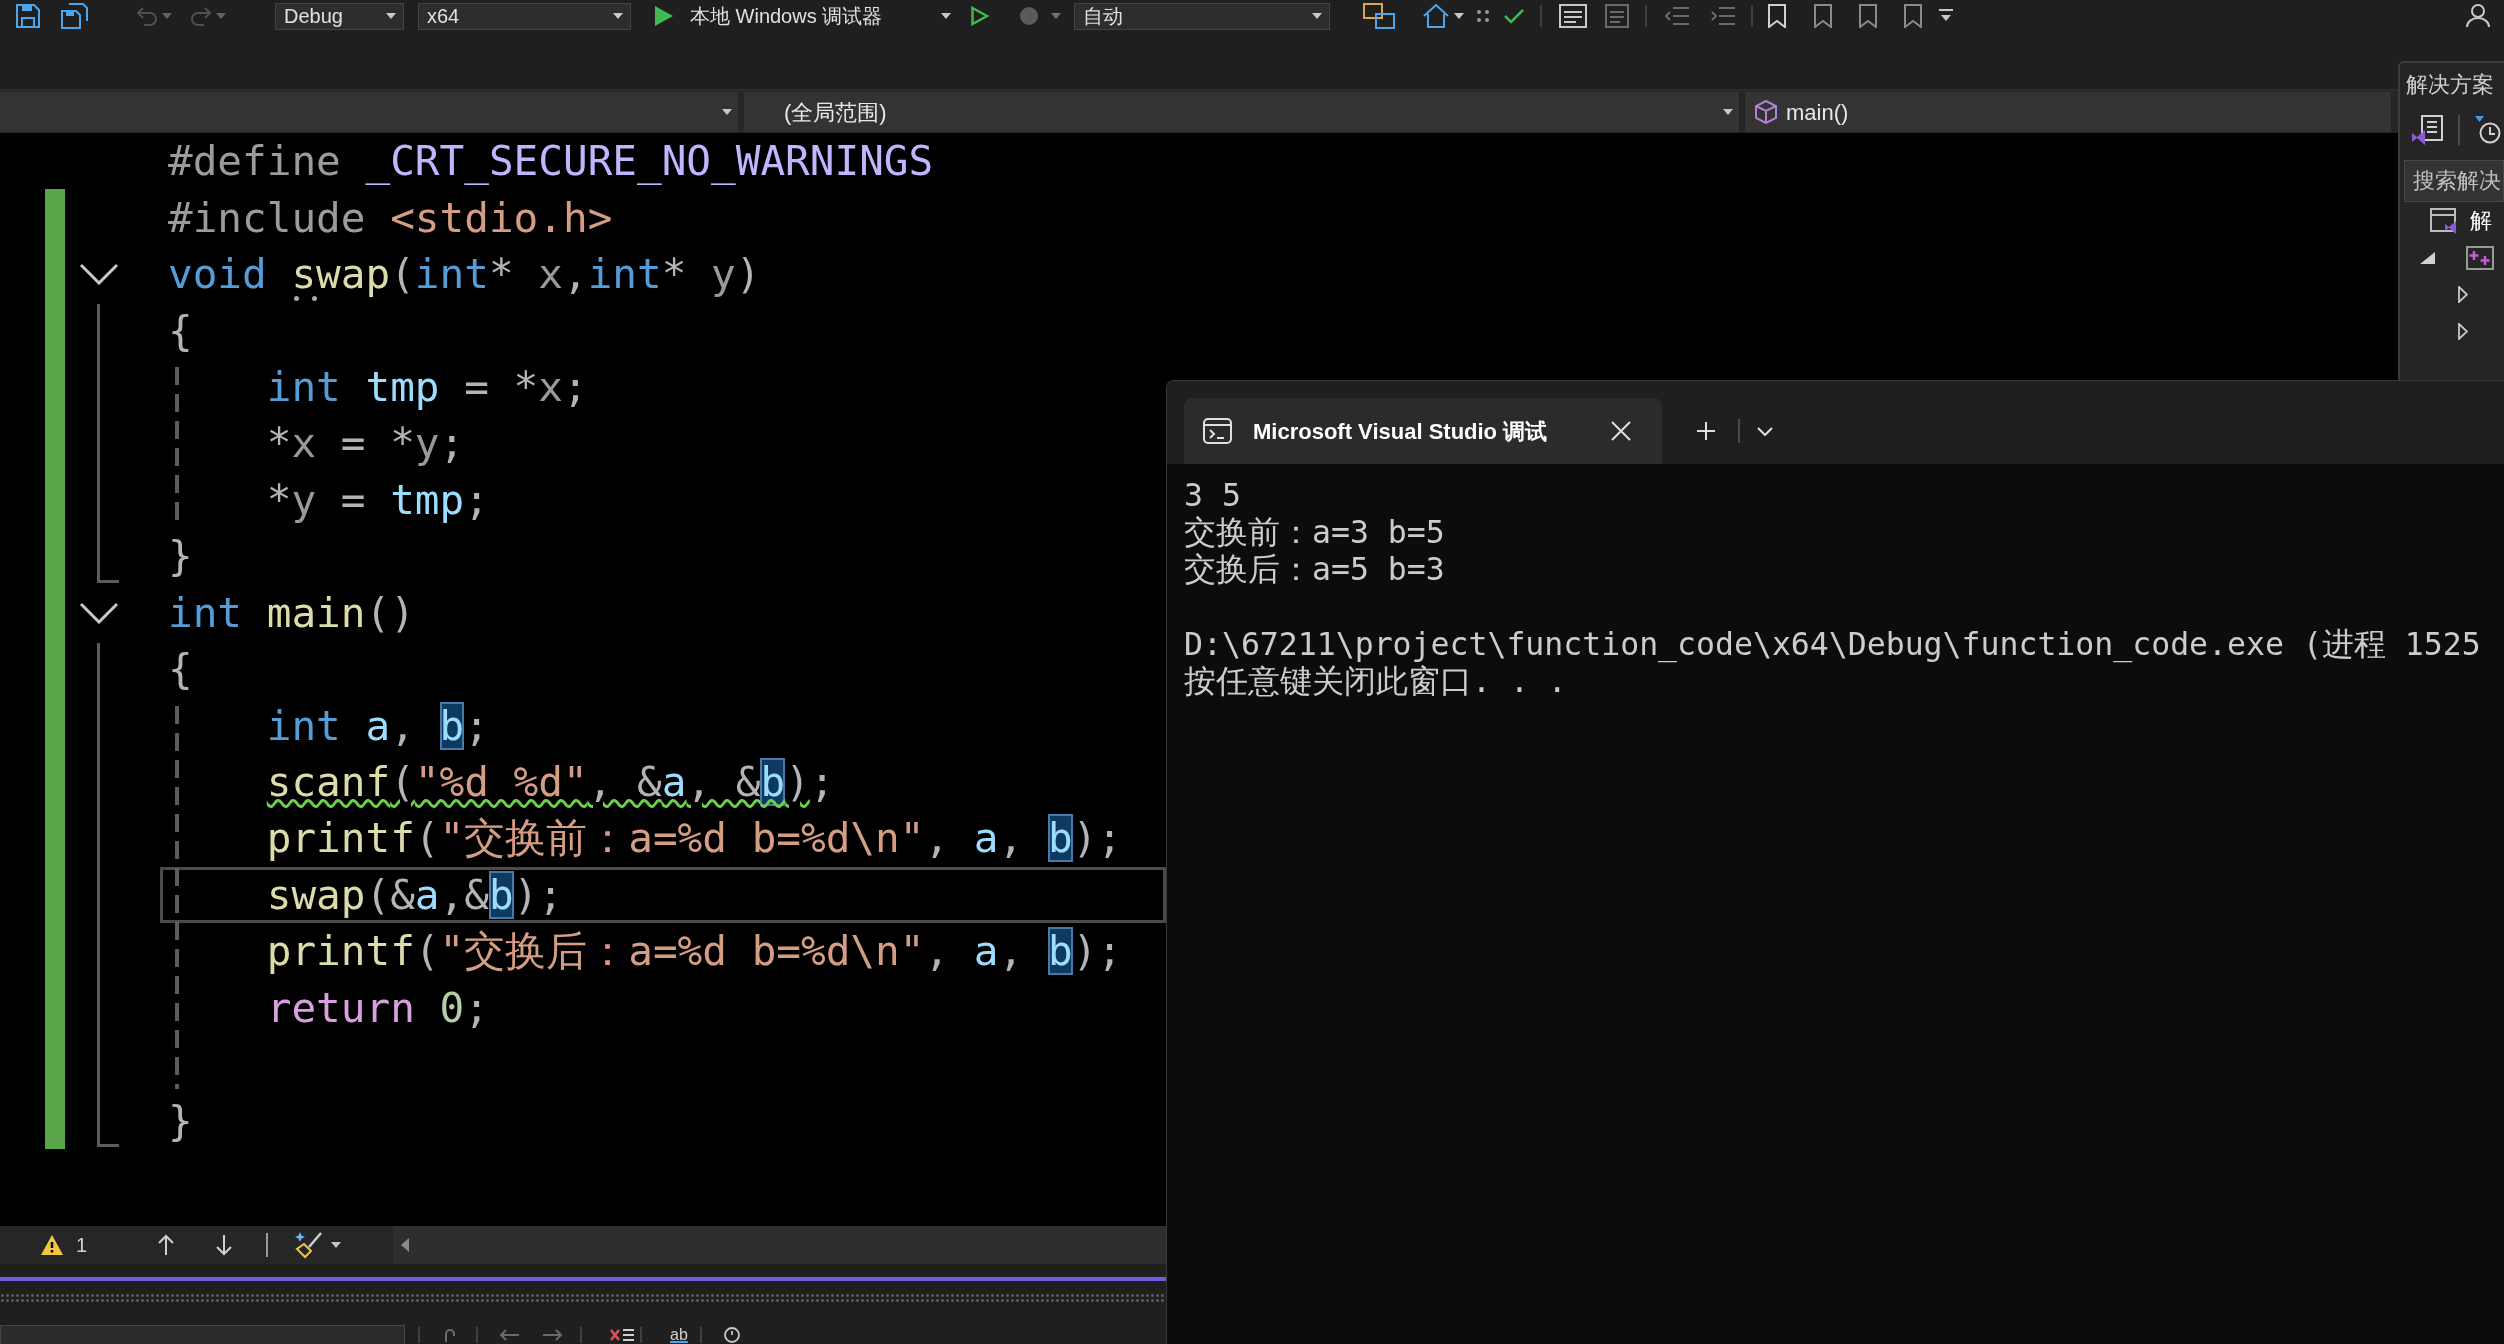 The height and width of the screenshot is (1344, 2504). What do you see at coordinates (622, 1334) in the screenshot?
I see `clear-list-icon` at bounding box center [622, 1334].